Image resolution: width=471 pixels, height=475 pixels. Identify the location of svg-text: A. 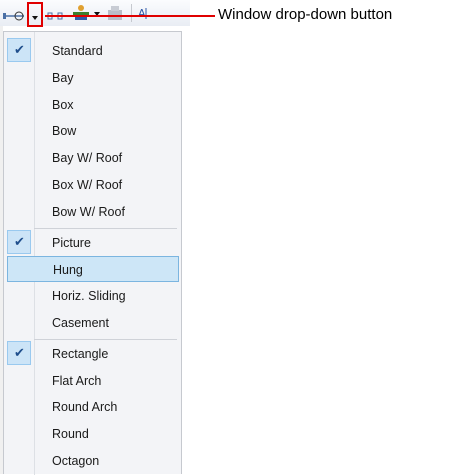
(142, 13).